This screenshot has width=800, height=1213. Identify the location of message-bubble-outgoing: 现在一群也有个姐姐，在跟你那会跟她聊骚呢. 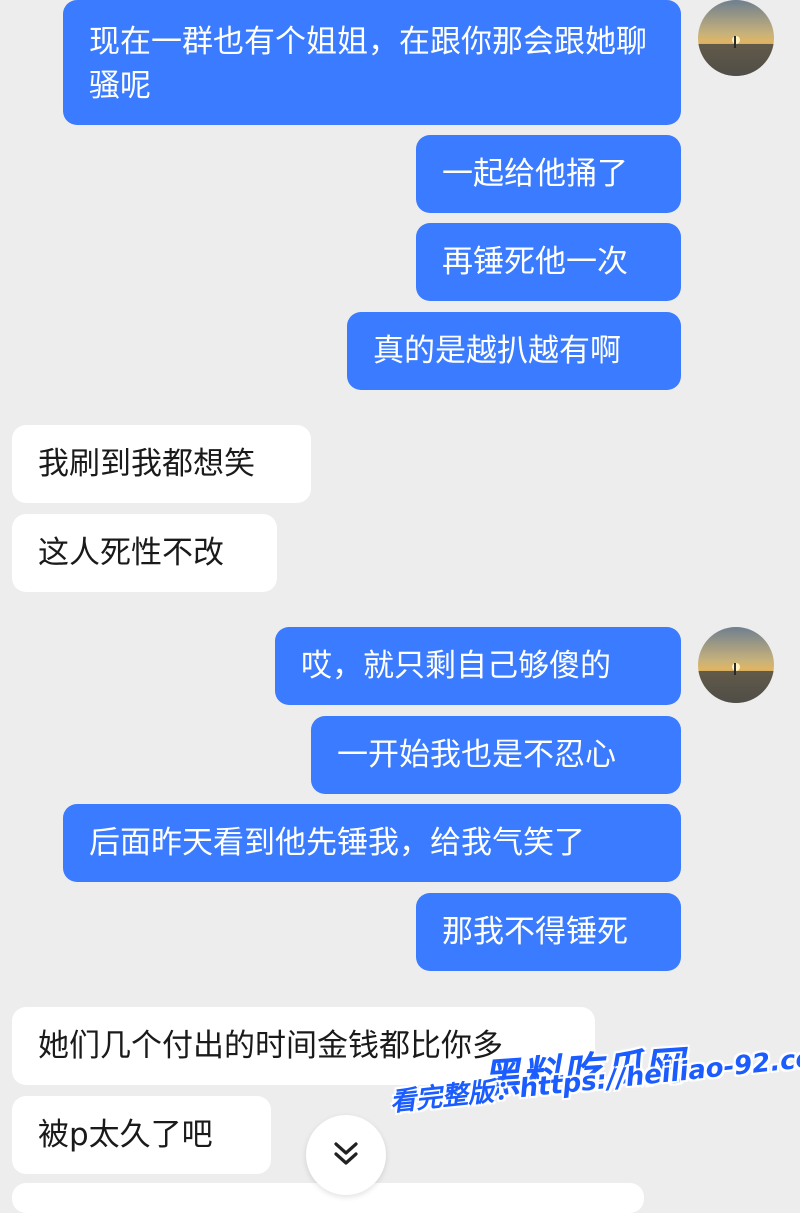
(372, 62).